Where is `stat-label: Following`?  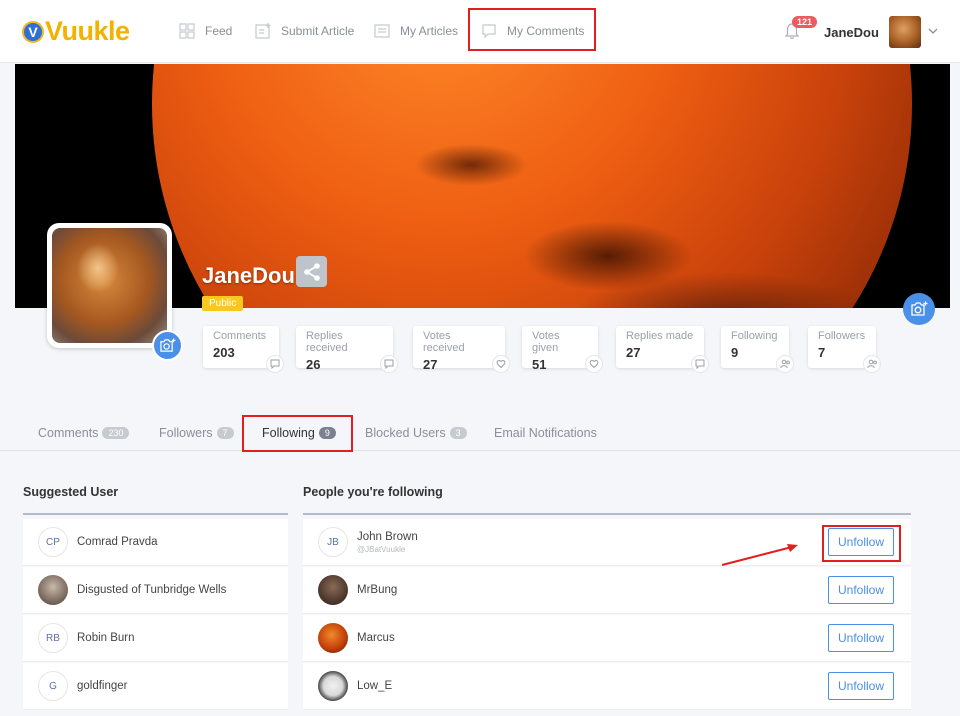 stat-label: Following is located at coordinates (754, 336).